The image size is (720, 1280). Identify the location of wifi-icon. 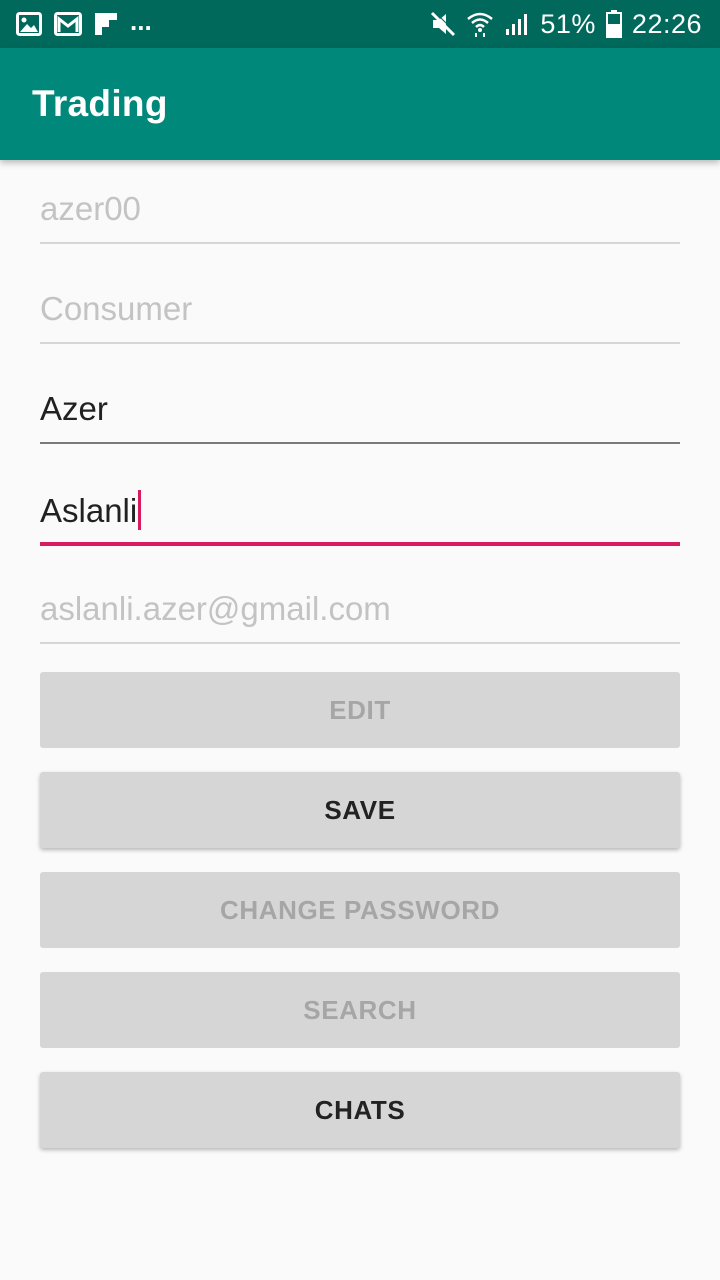
(480, 24).